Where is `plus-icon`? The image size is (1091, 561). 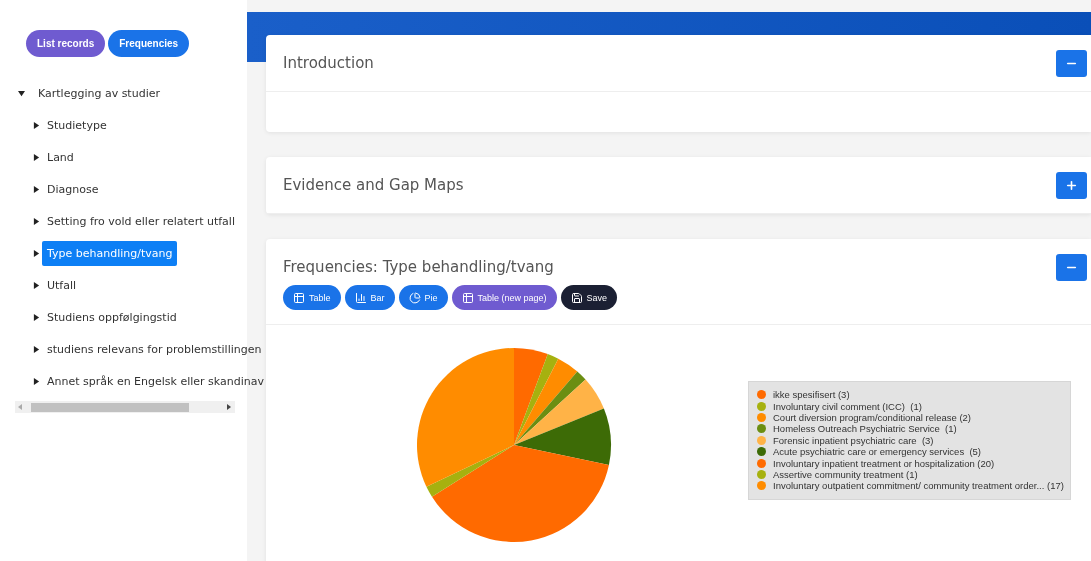
plus-icon is located at coordinates (1071, 185).